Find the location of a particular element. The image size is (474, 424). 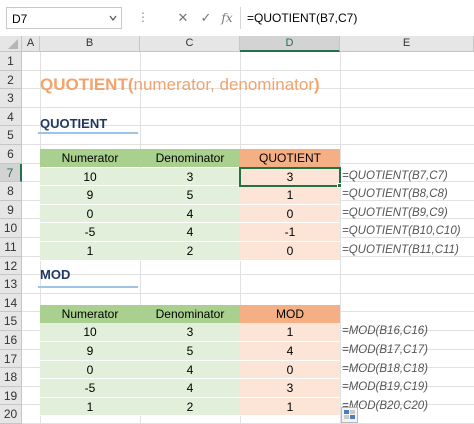

column-header-c: C is located at coordinates (190, 44).